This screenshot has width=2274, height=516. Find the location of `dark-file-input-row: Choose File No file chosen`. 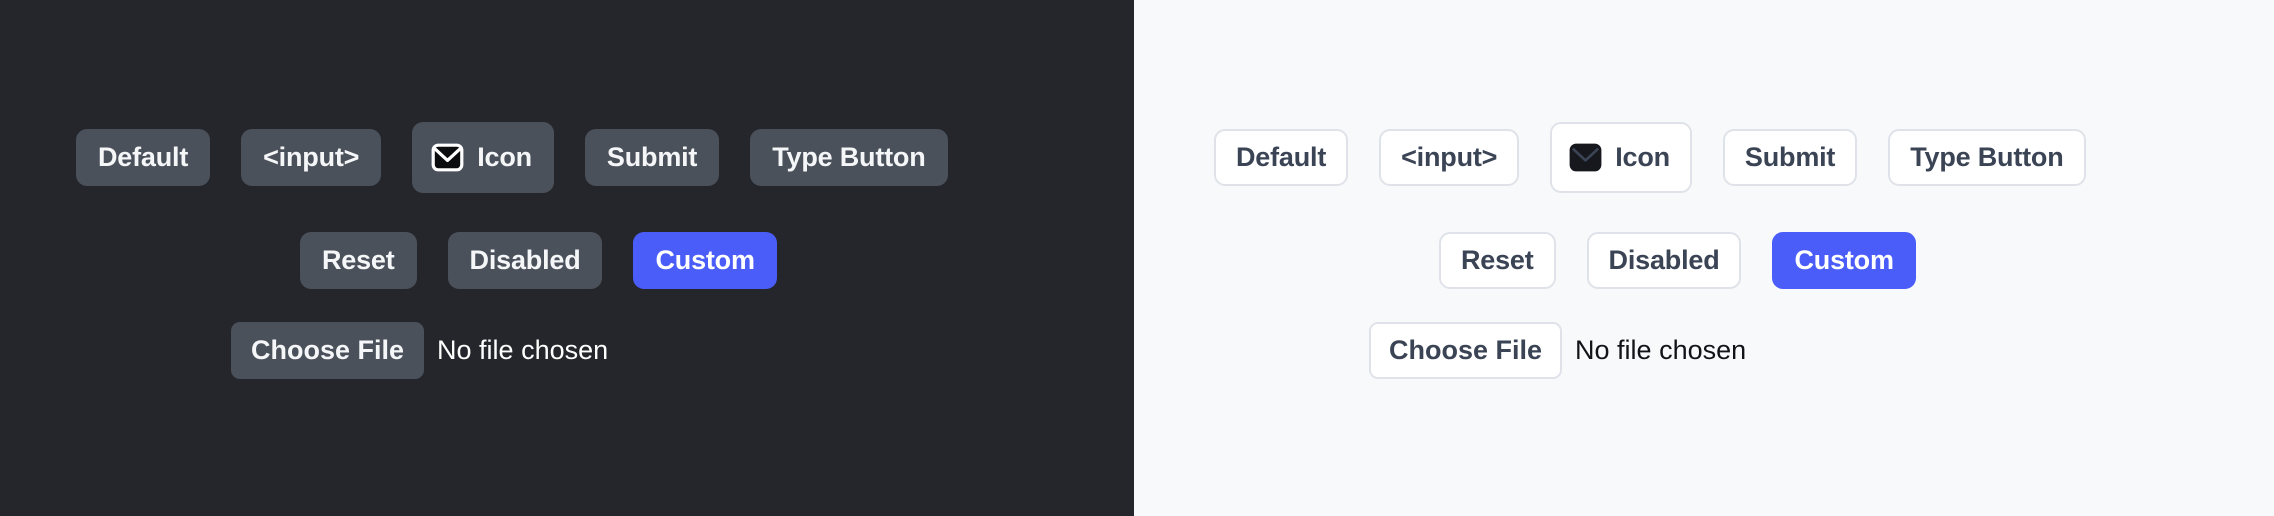

dark-file-input-row: Choose File No file chosen is located at coordinates (419, 350).